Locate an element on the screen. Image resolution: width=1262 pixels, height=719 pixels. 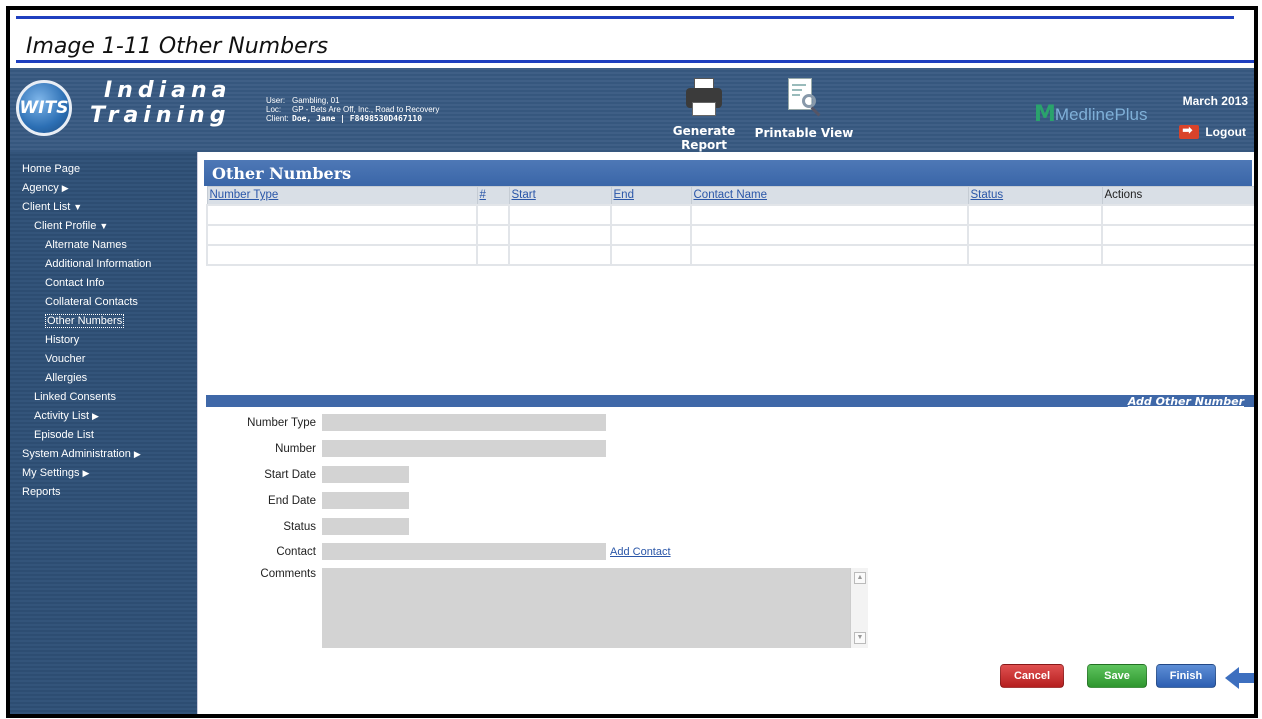
sidebar-item-my-settings: My Settings ▶ is located at coordinates (103, 473).